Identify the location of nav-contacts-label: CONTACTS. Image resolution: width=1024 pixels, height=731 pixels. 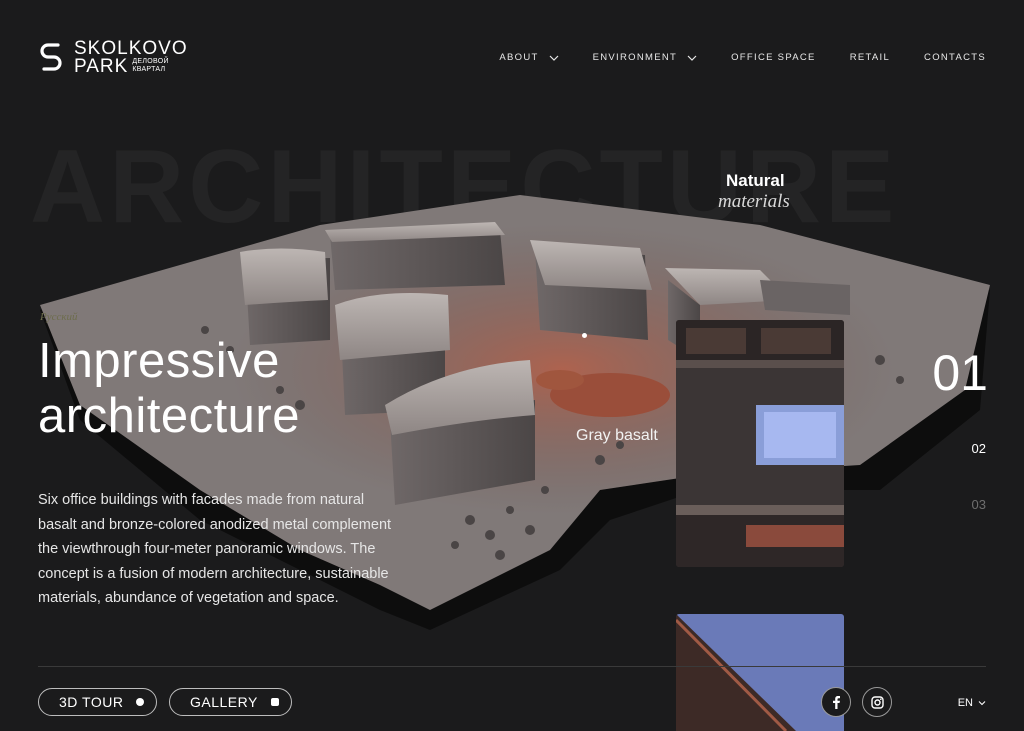
(955, 57).